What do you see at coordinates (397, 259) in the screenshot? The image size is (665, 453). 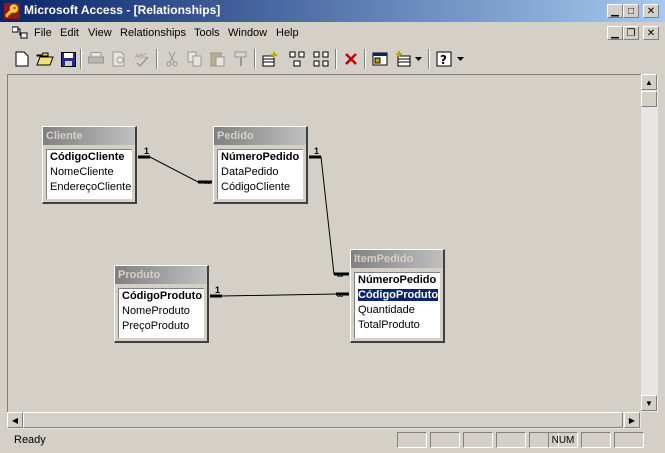 I see `table-title: ItemPedido` at bounding box center [397, 259].